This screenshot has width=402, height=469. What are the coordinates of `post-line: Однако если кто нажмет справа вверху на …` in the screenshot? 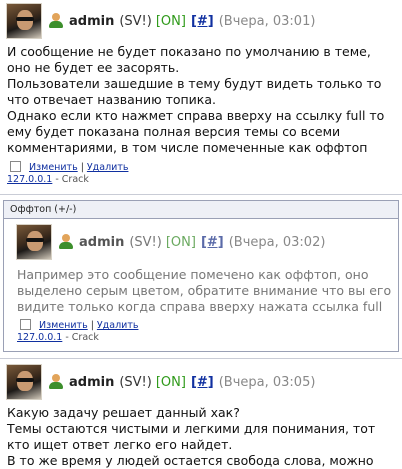 It's located at (196, 131).